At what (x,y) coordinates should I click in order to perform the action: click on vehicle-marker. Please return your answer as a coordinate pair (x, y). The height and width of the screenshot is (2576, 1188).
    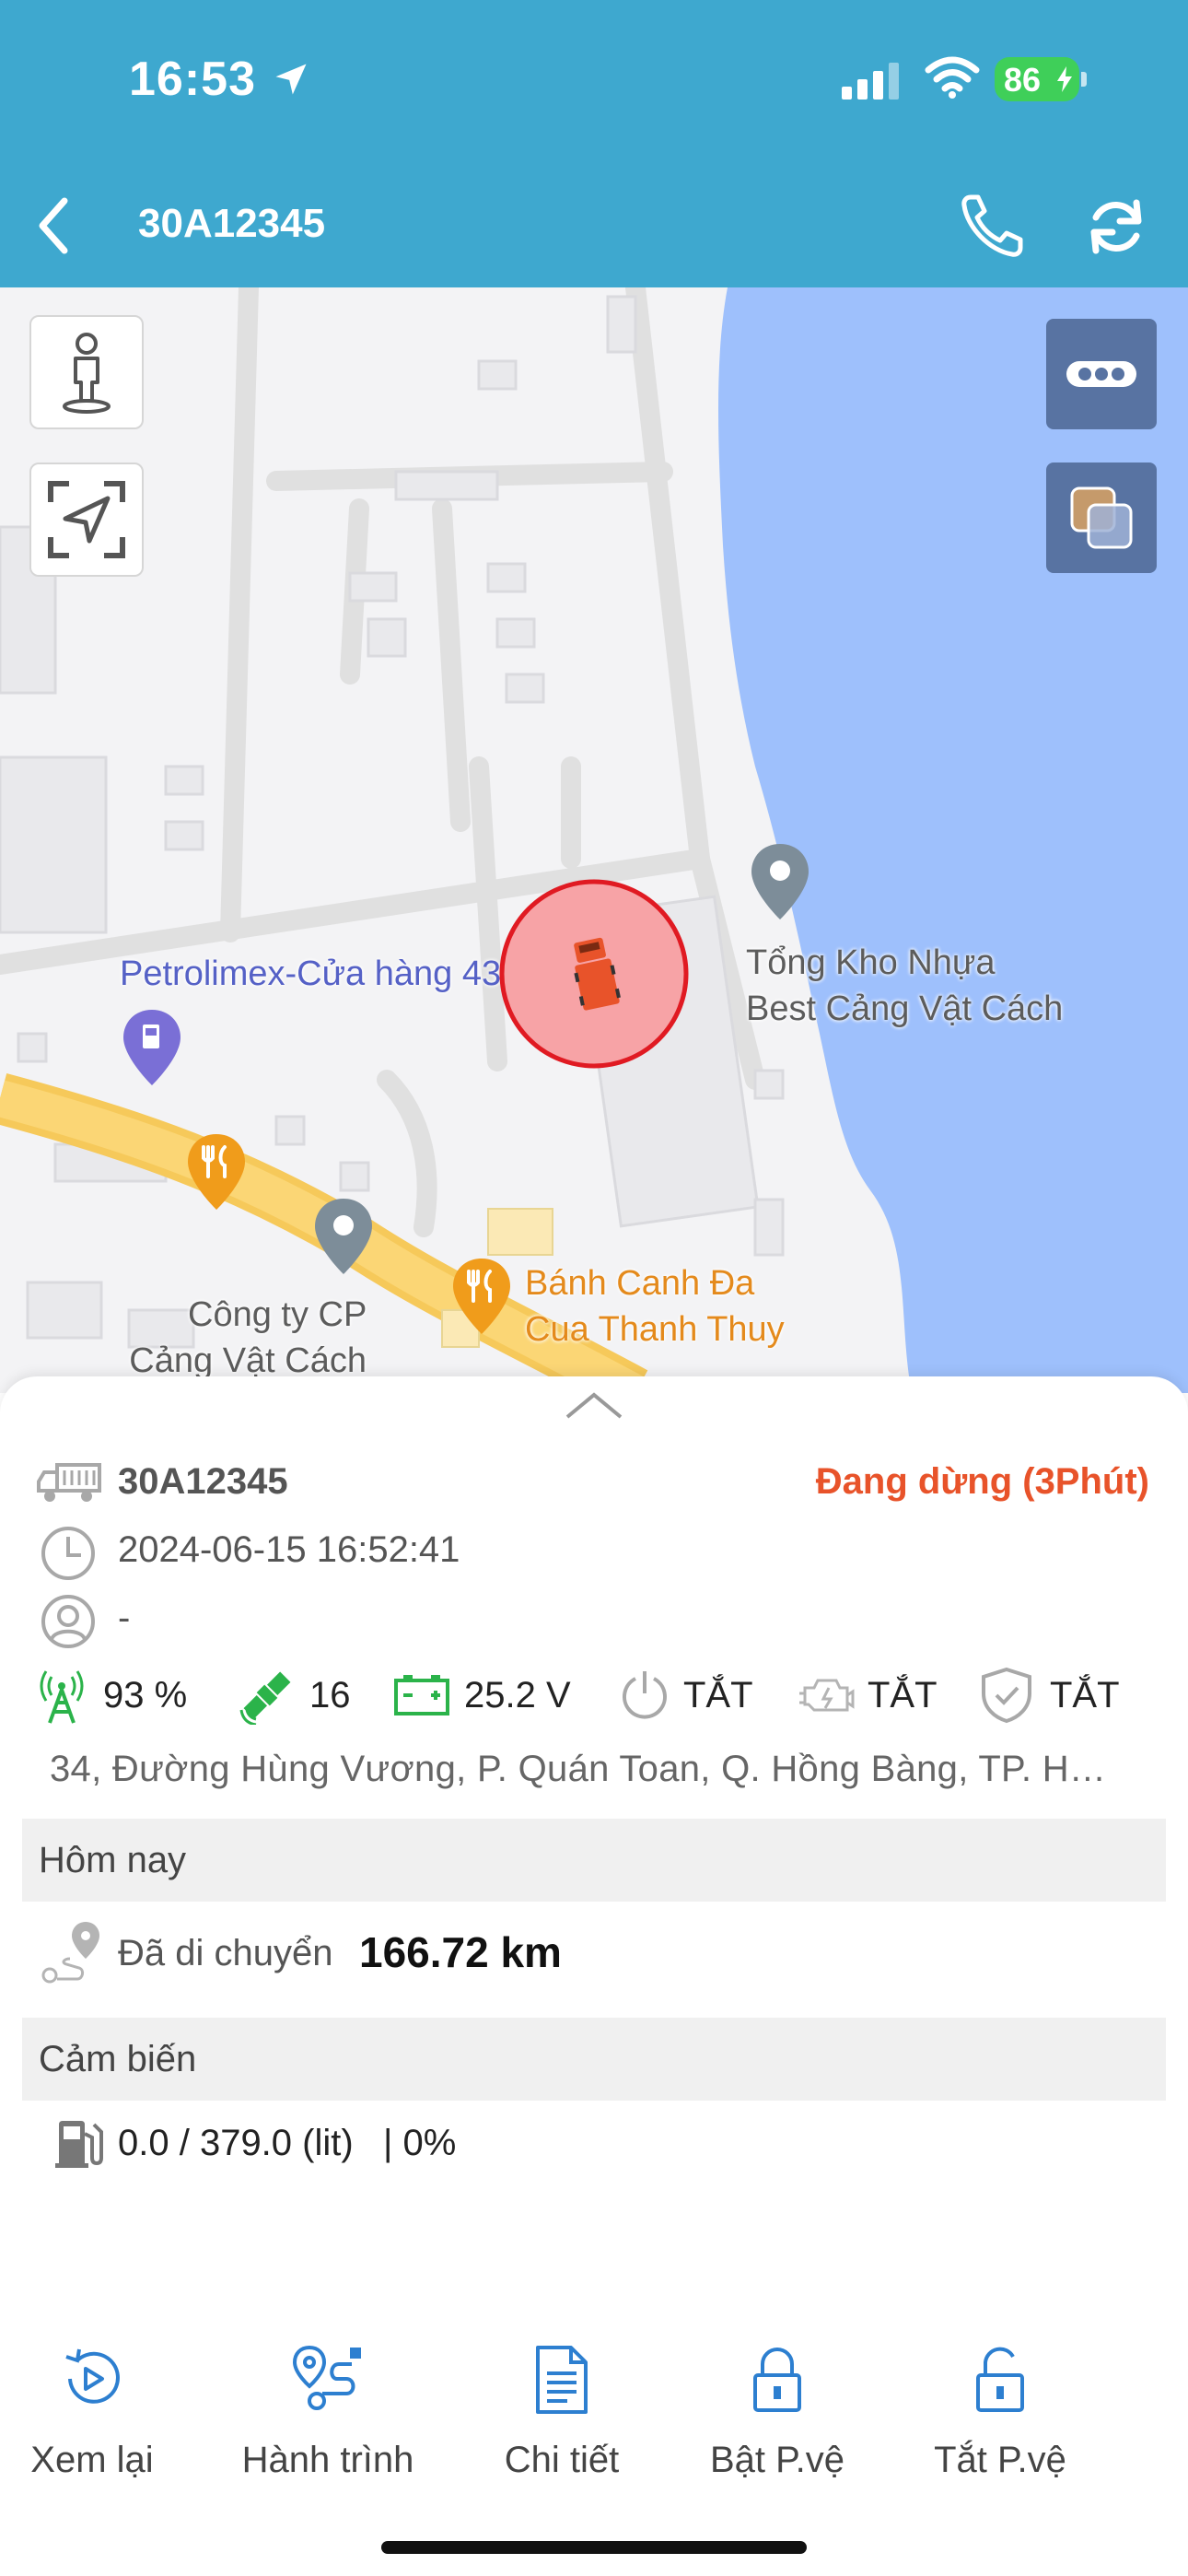
    Looking at the image, I should click on (594, 974).